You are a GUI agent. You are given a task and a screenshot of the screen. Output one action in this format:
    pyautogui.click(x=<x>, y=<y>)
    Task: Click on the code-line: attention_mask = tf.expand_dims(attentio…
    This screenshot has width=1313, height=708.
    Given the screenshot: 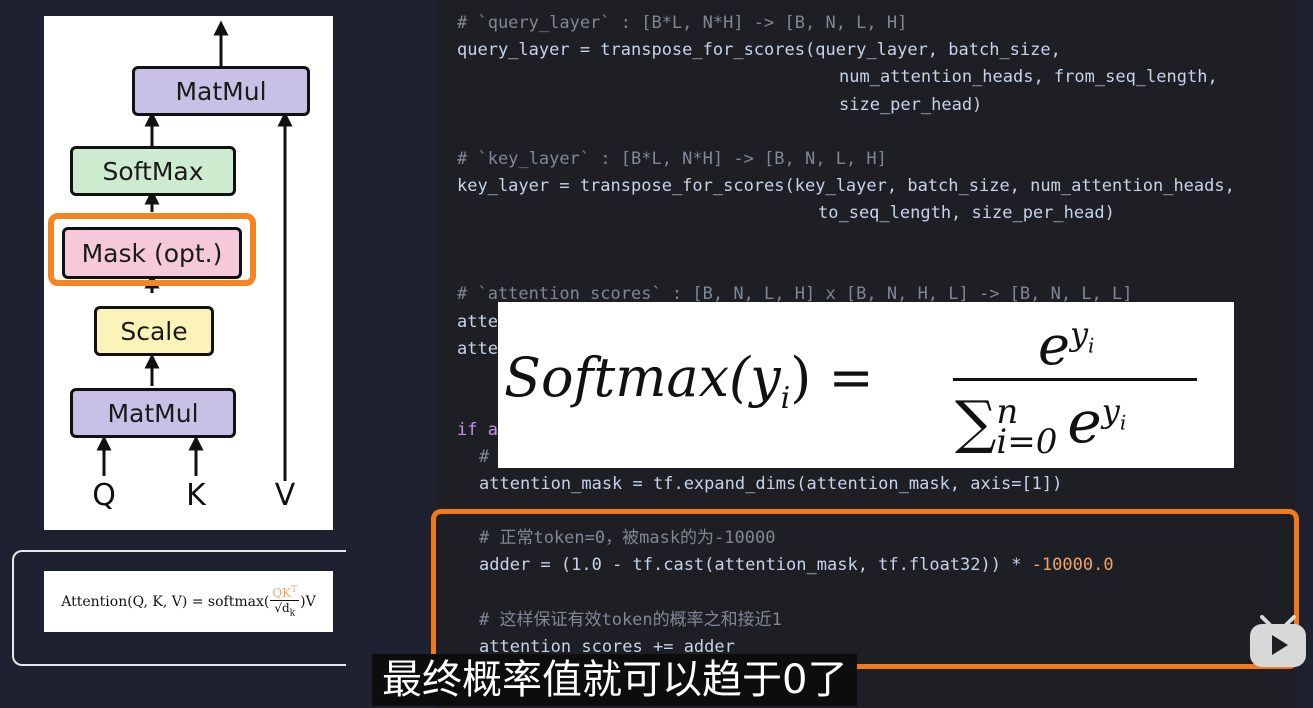 What is the action you would take?
    pyautogui.click(x=771, y=484)
    